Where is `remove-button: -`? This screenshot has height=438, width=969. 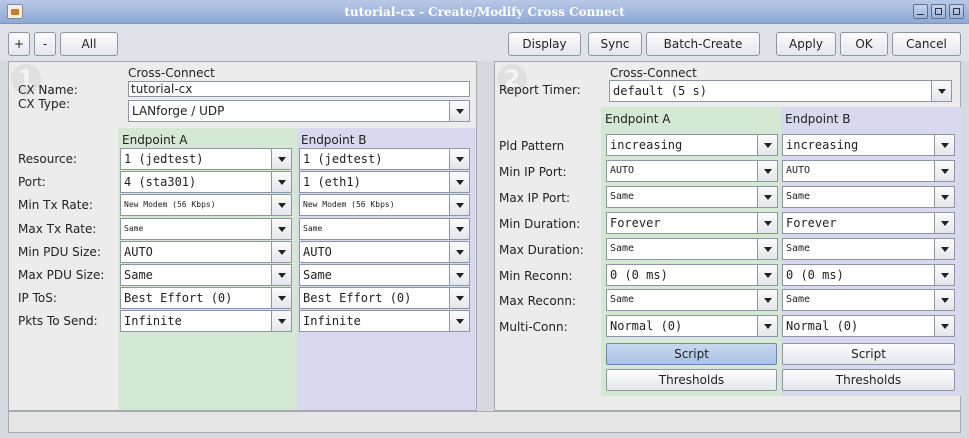 remove-button: - is located at coordinates (45, 44).